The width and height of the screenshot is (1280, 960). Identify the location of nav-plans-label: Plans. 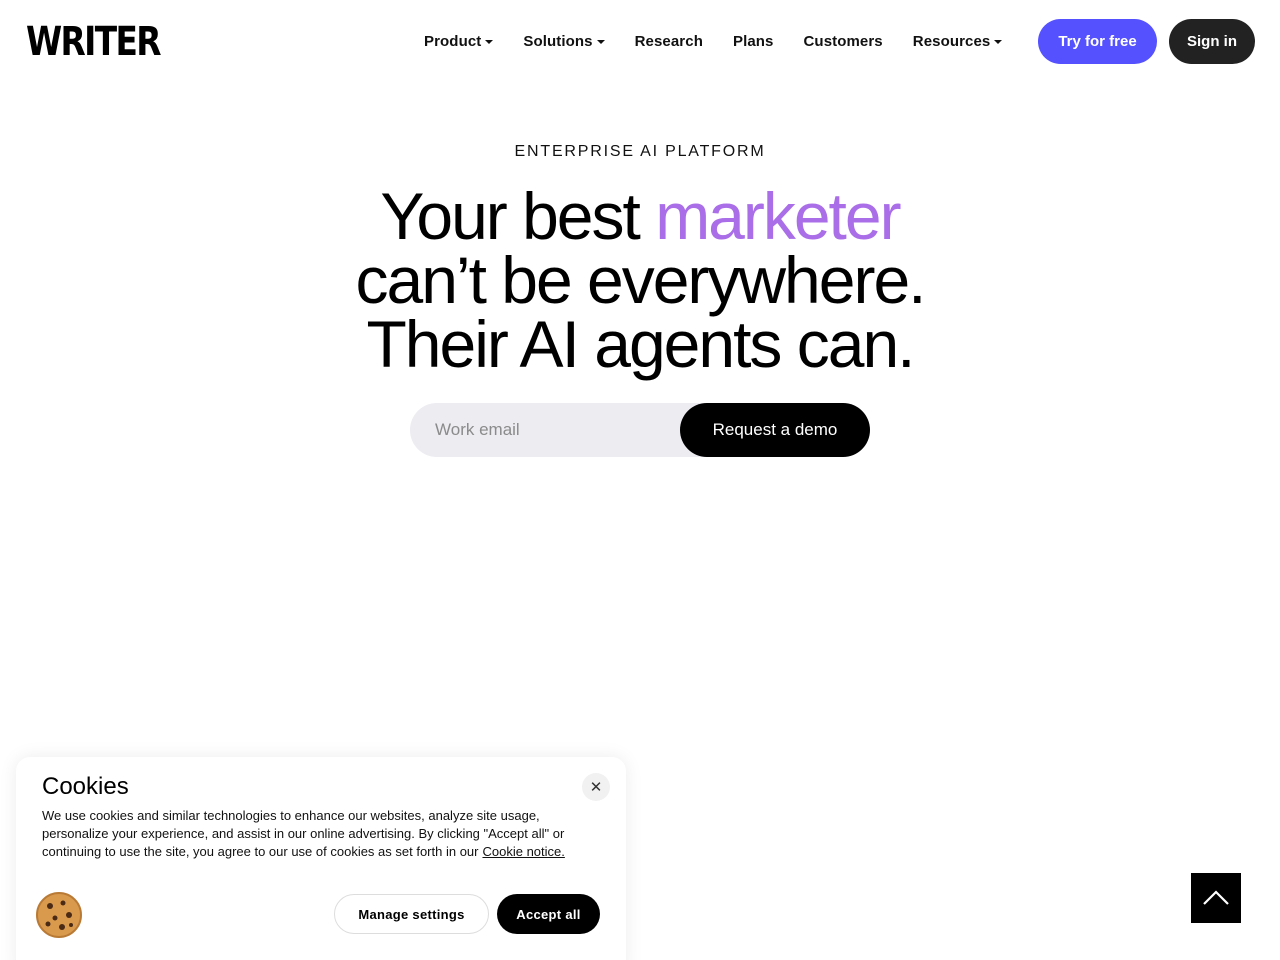
(753, 41).